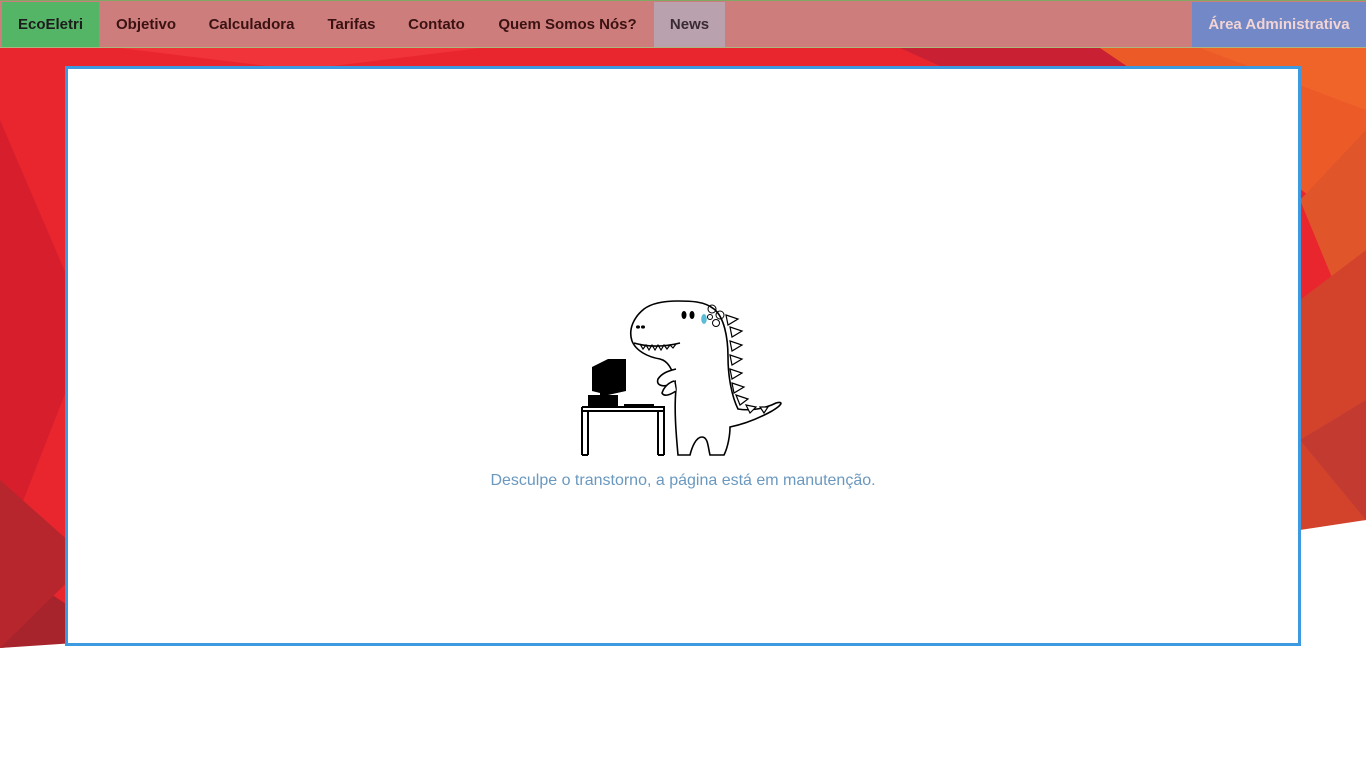 Image resolution: width=1366 pixels, height=768 pixels. Describe the element at coordinates (621, 383) in the screenshot. I see `computer-icon` at that location.